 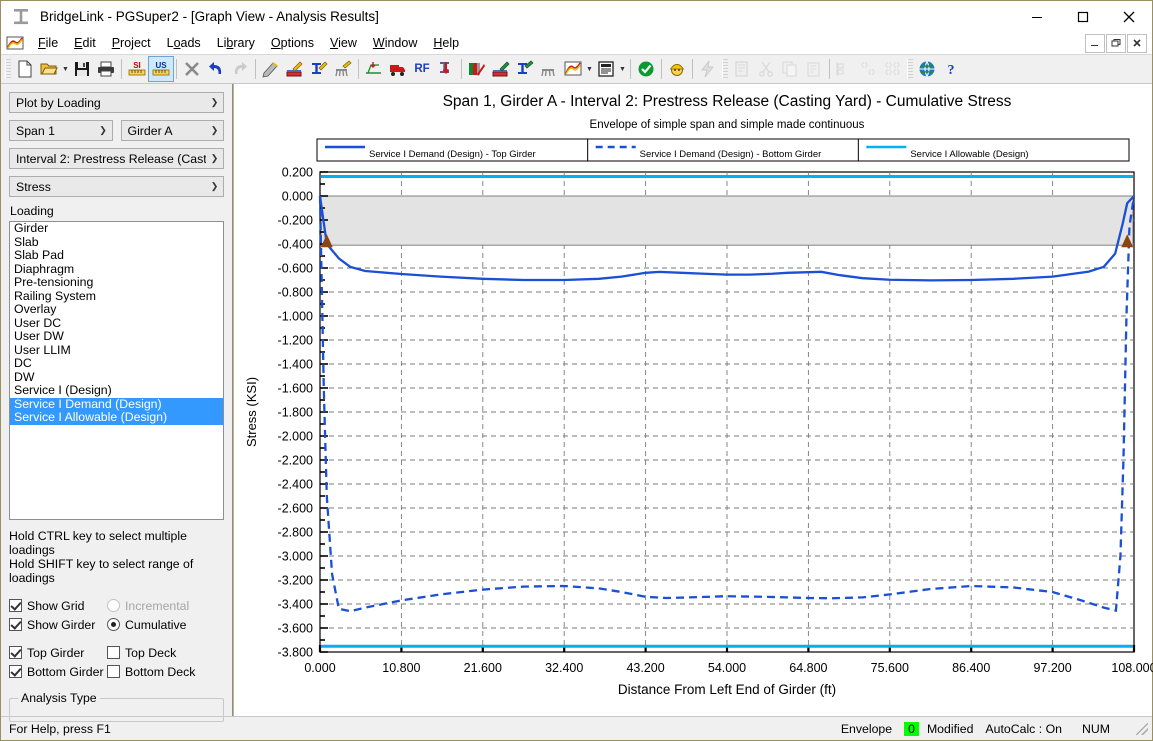 I want to click on maximize-button, so click(x=1083, y=16).